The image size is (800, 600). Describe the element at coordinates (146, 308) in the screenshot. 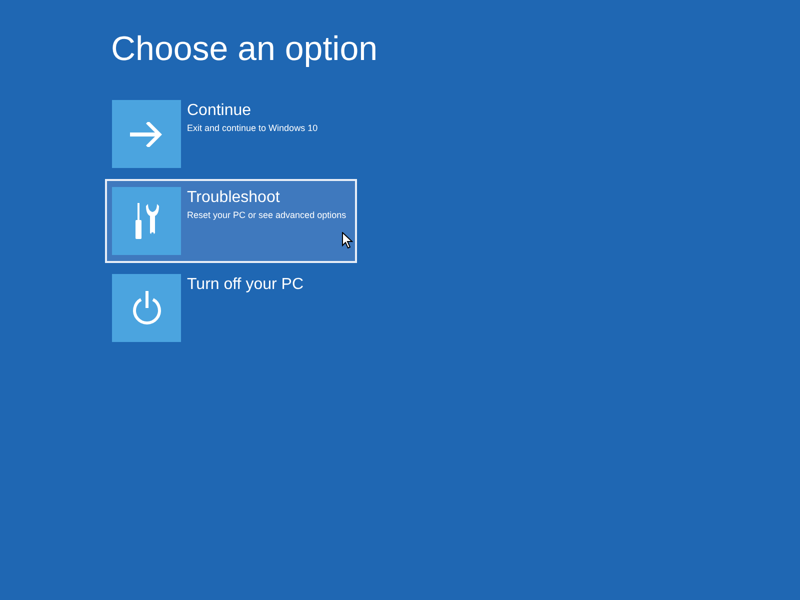

I see `power-icon` at that location.